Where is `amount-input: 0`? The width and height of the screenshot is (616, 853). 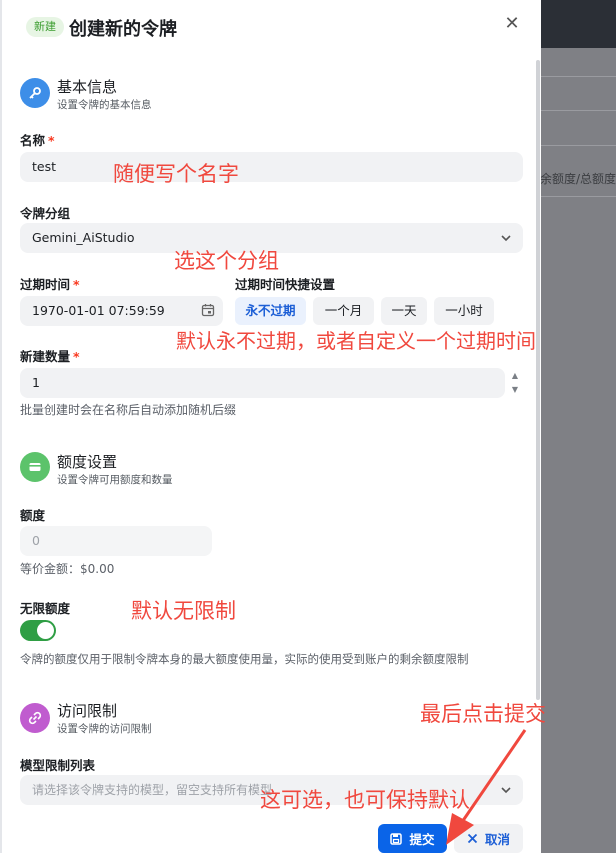
amount-input: 0 is located at coordinates (116, 541).